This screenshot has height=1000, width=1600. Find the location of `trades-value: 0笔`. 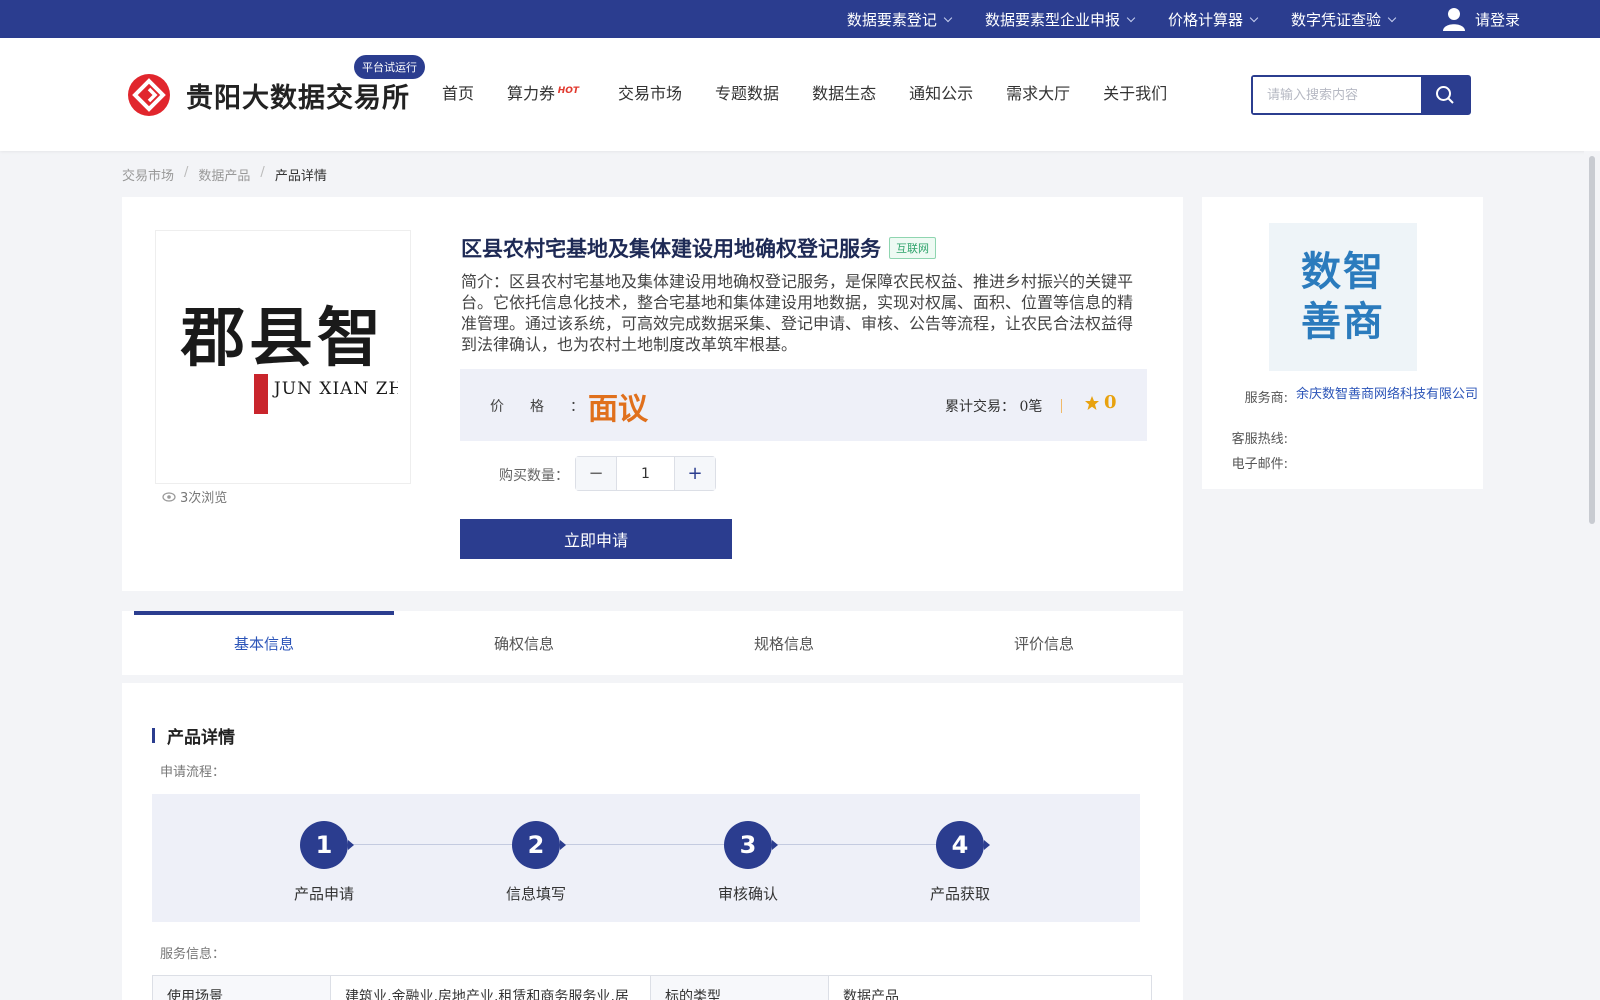

trades-value: 0笔 is located at coordinates (1031, 407).